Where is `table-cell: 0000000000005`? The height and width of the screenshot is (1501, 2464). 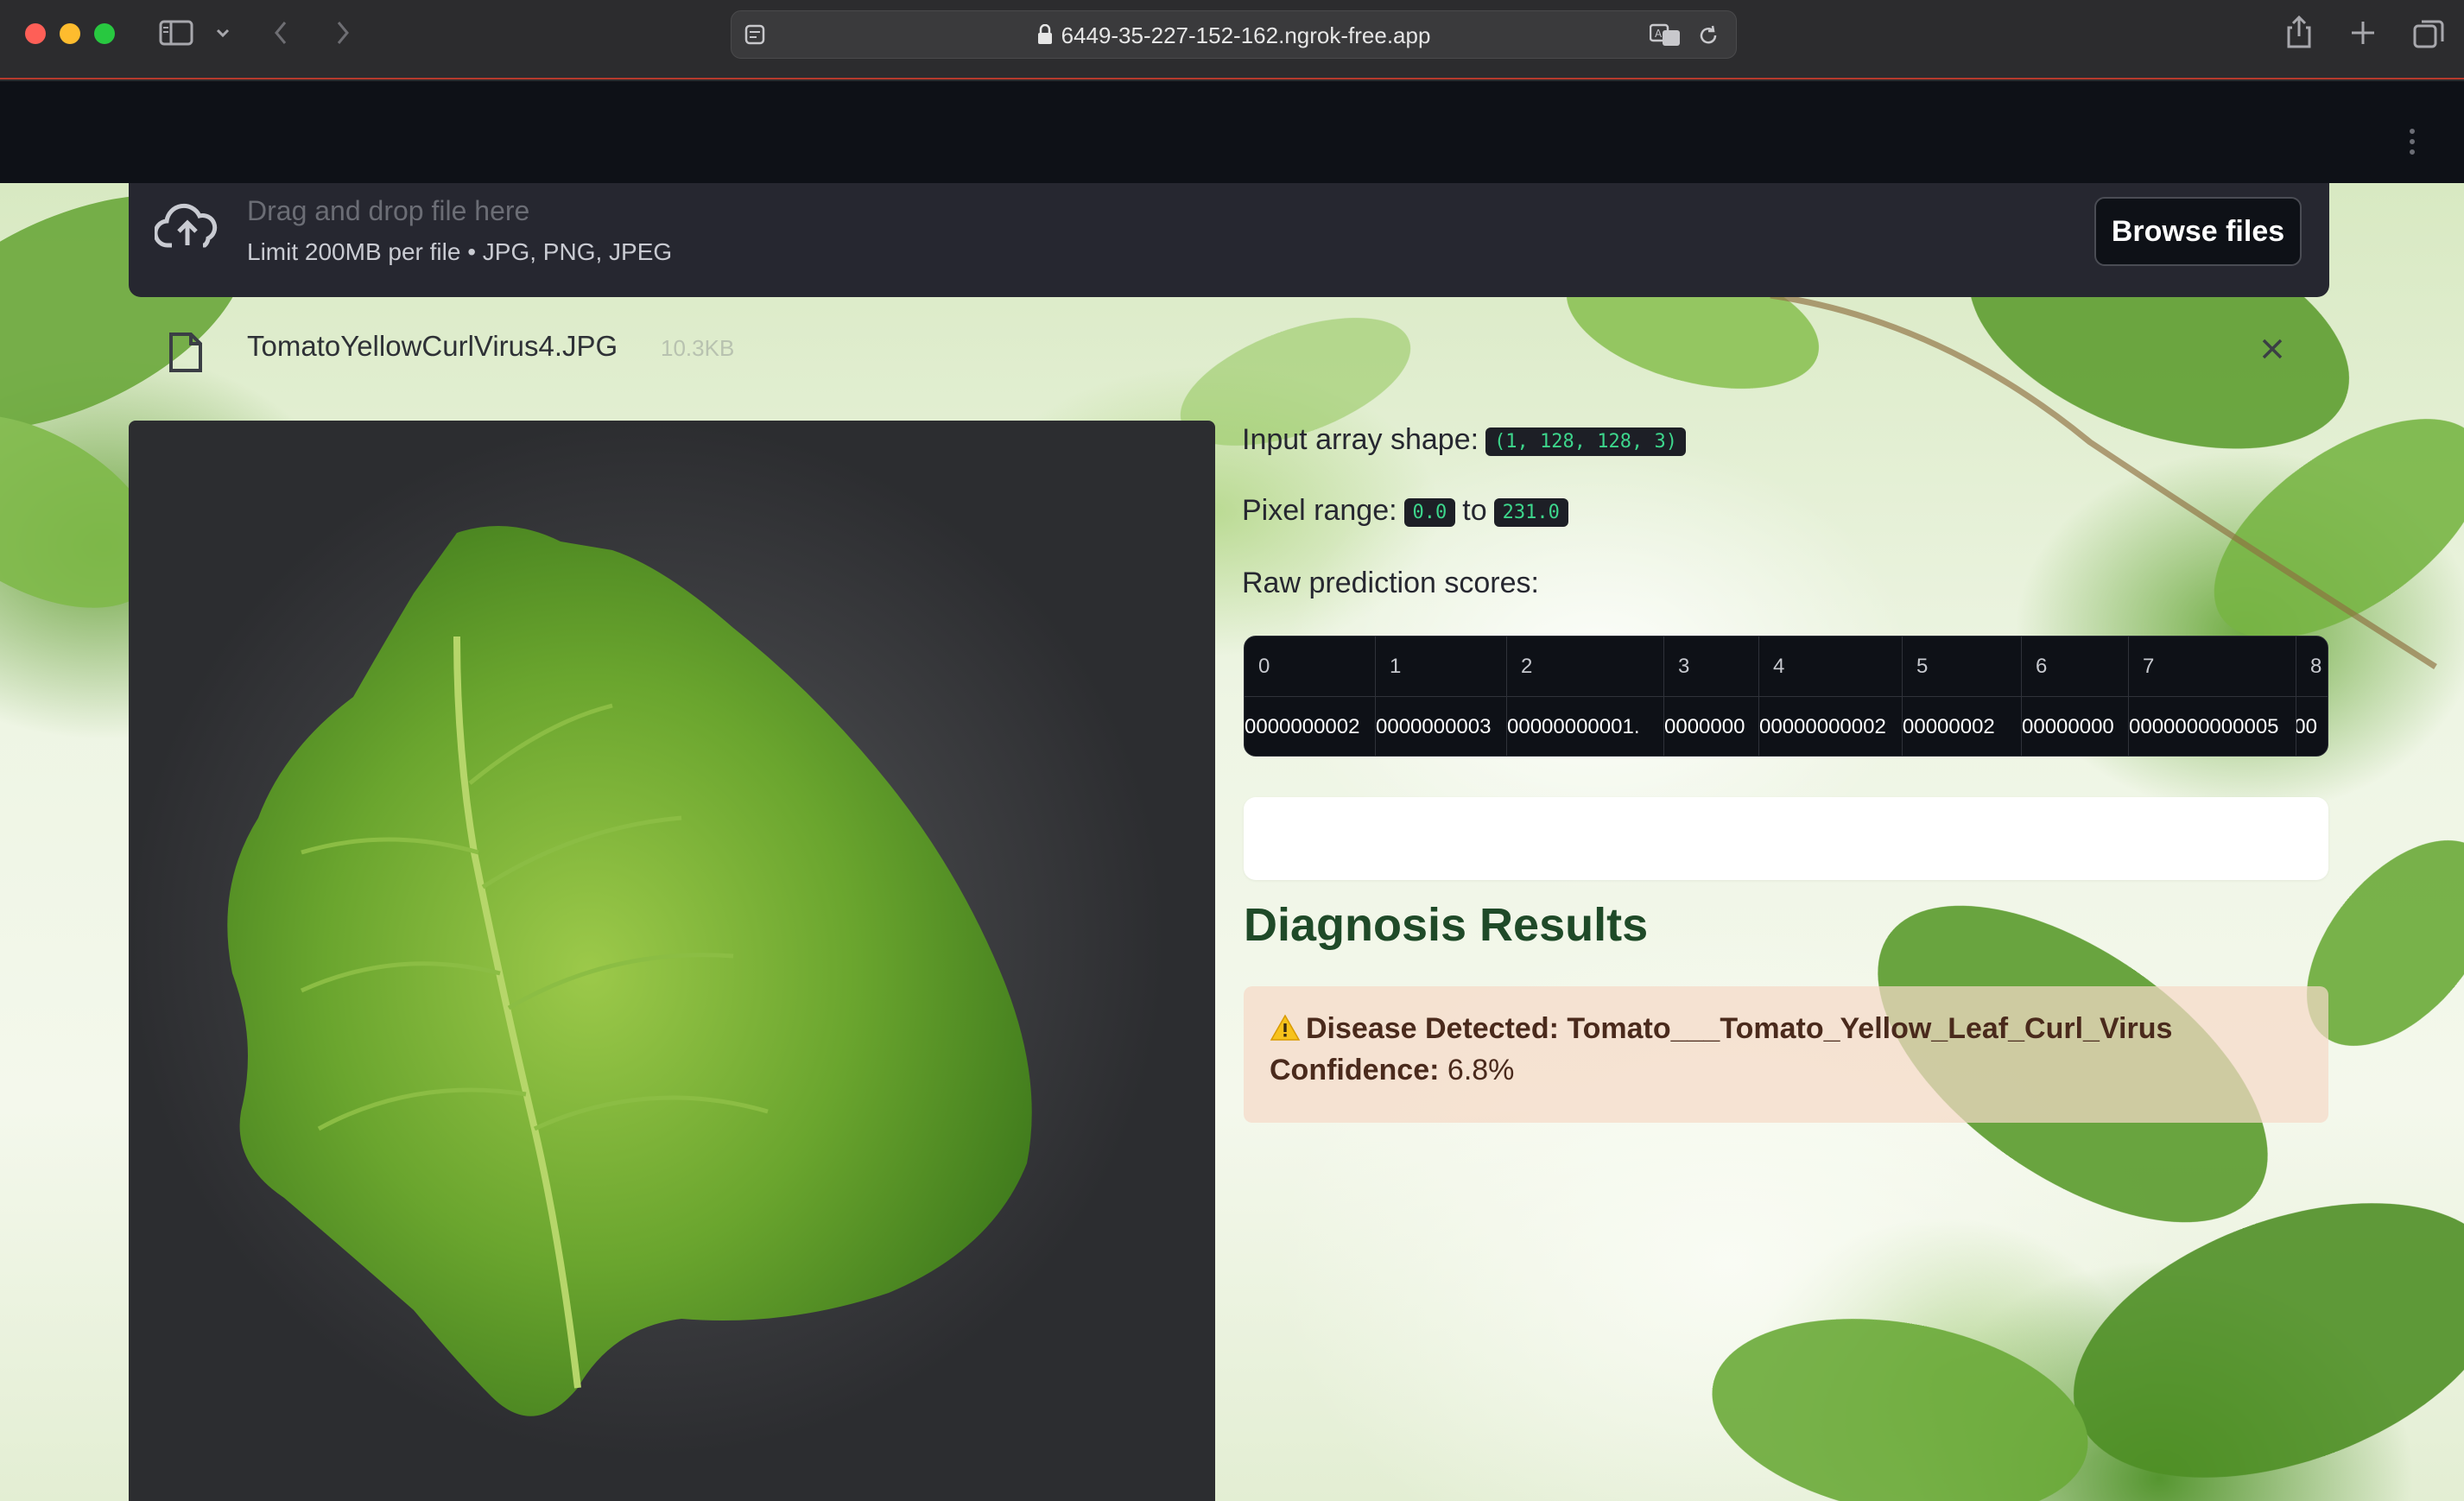 table-cell: 0000000000005 is located at coordinates (2212, 726).